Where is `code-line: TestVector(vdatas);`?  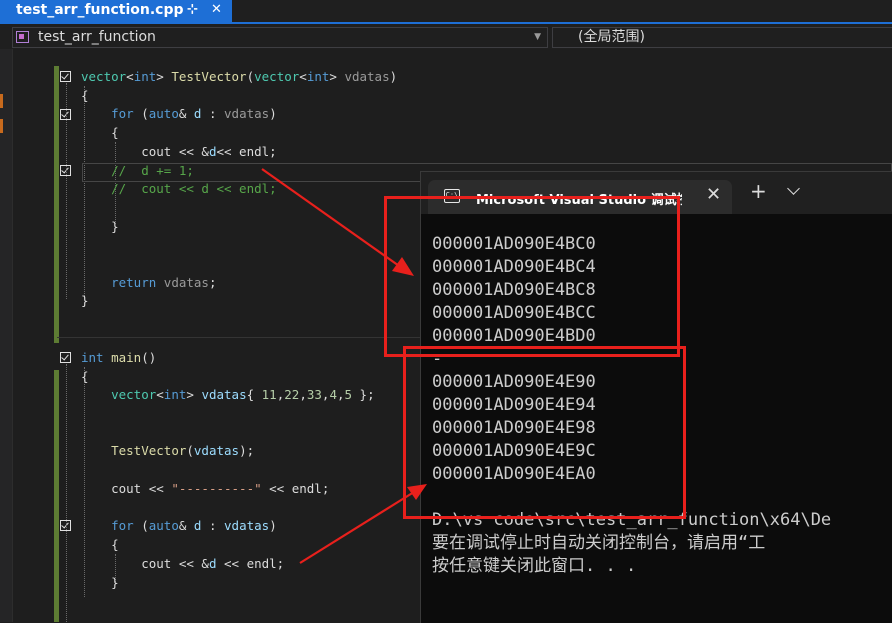
code-line: TestVector(vdatas); is located at coordinates (183, 450).